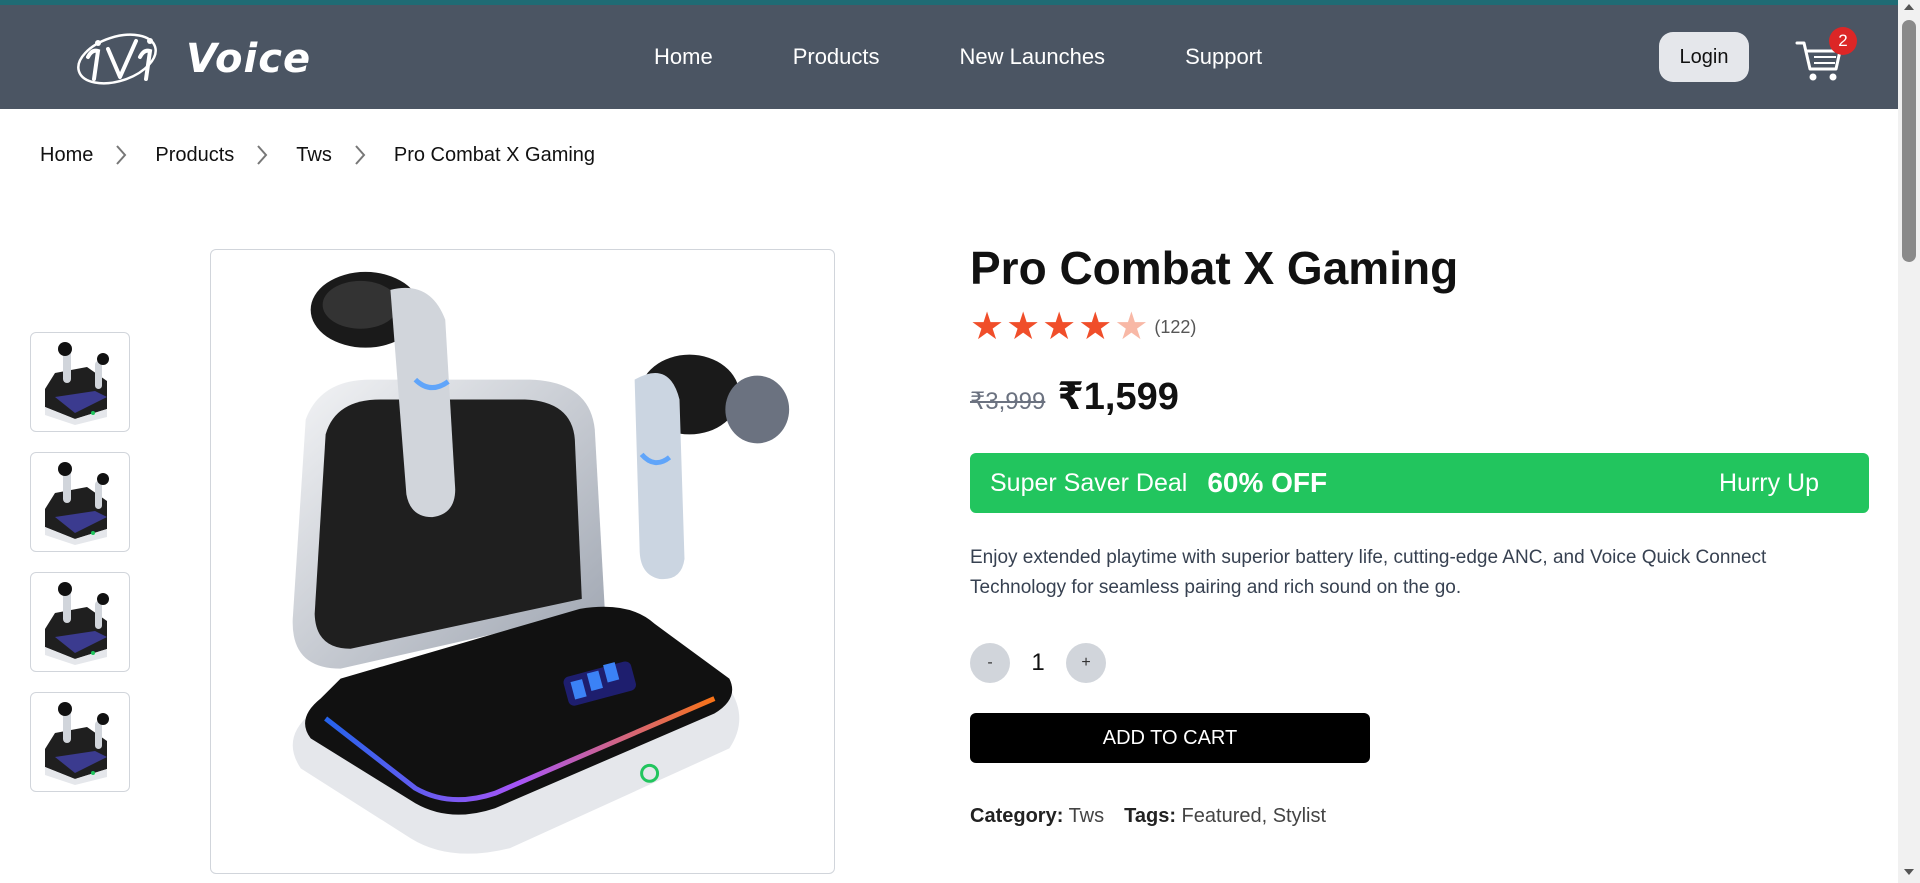  I want to click on breadcrumb: Home Products Tws Pro Combat X Gaming, so click(317, 155).